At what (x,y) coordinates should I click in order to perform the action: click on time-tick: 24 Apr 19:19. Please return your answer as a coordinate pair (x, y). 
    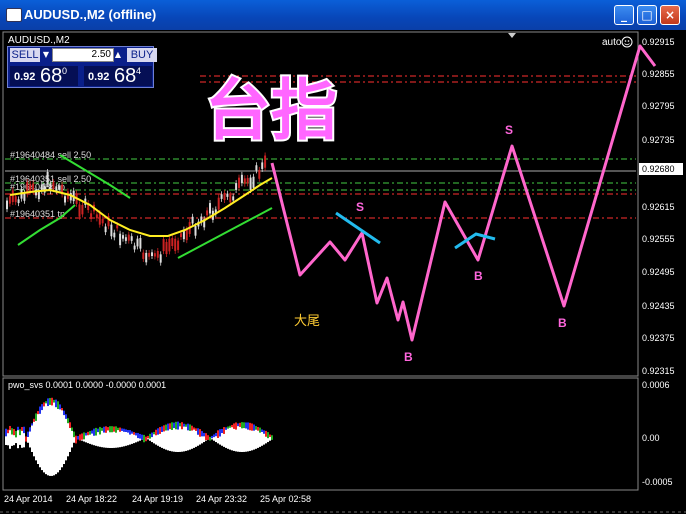
    Looking at the image, I should click on (157, 499).